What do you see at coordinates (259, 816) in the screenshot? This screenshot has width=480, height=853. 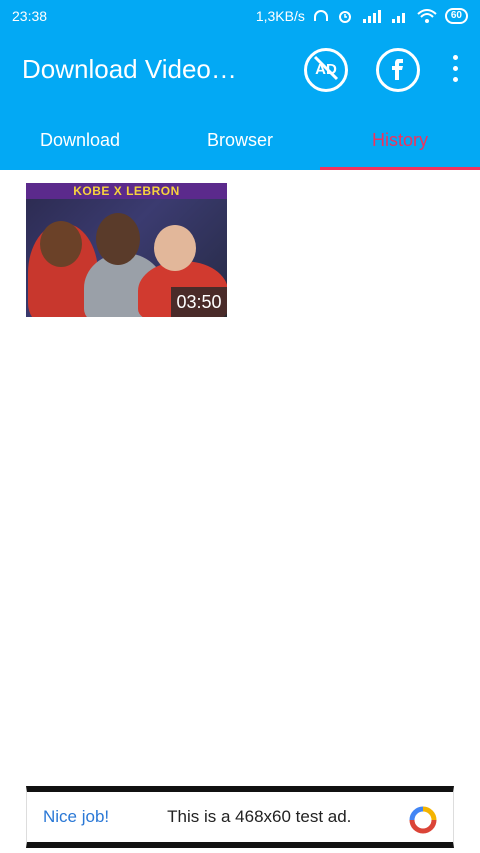 I see `ad-text: This is a 468x60 test ad.` at bounding box center [259, 816].